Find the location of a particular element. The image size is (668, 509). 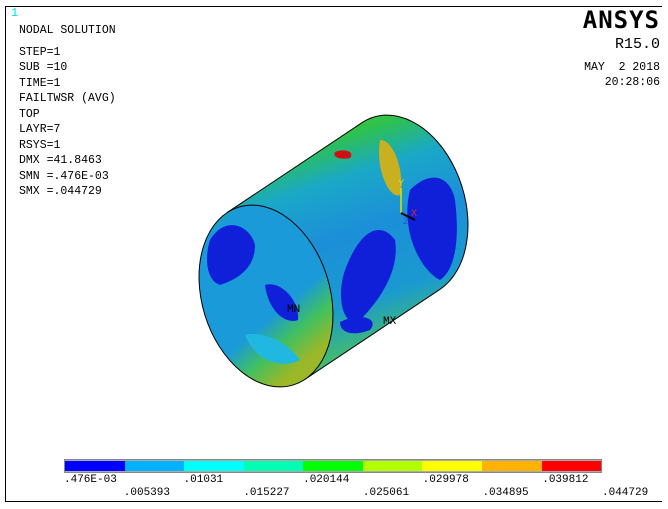

triad-z-label: Z is located at coordinates (406, 222).